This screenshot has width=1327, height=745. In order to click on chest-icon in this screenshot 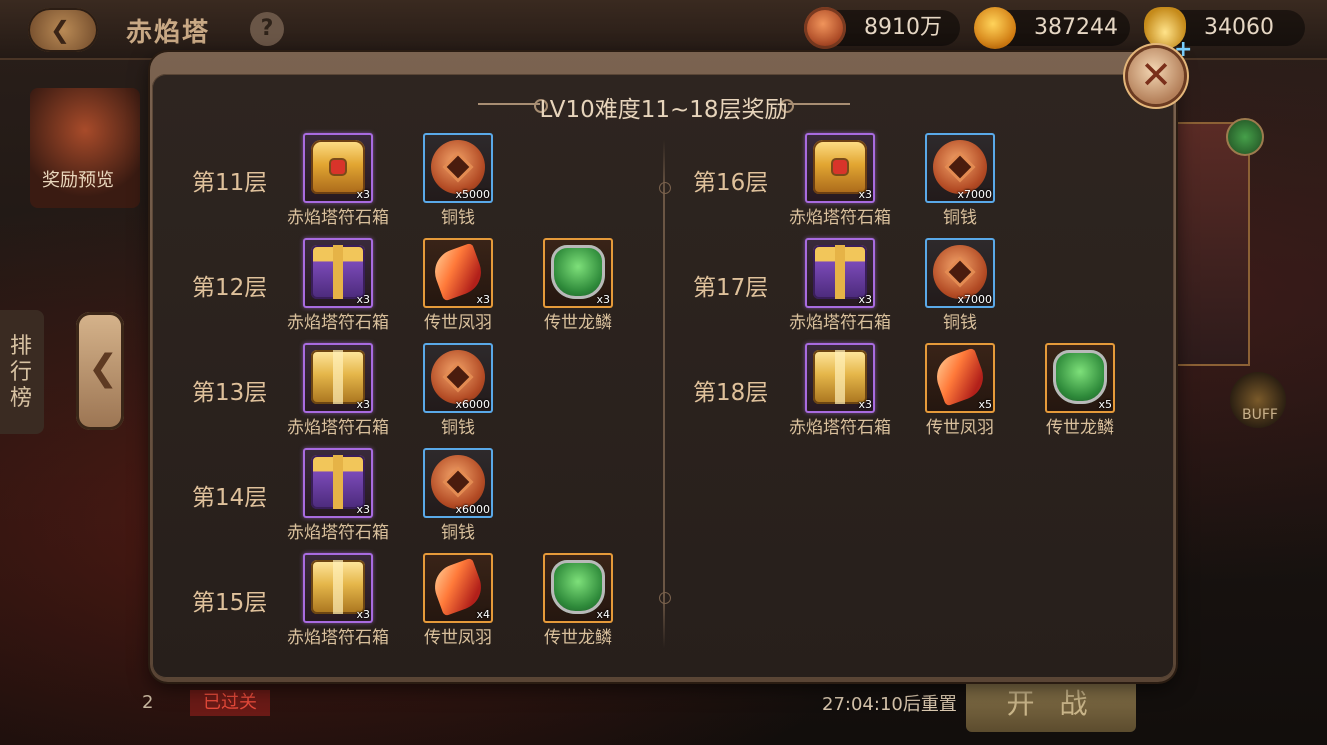, I will do `click(840, 167)`.